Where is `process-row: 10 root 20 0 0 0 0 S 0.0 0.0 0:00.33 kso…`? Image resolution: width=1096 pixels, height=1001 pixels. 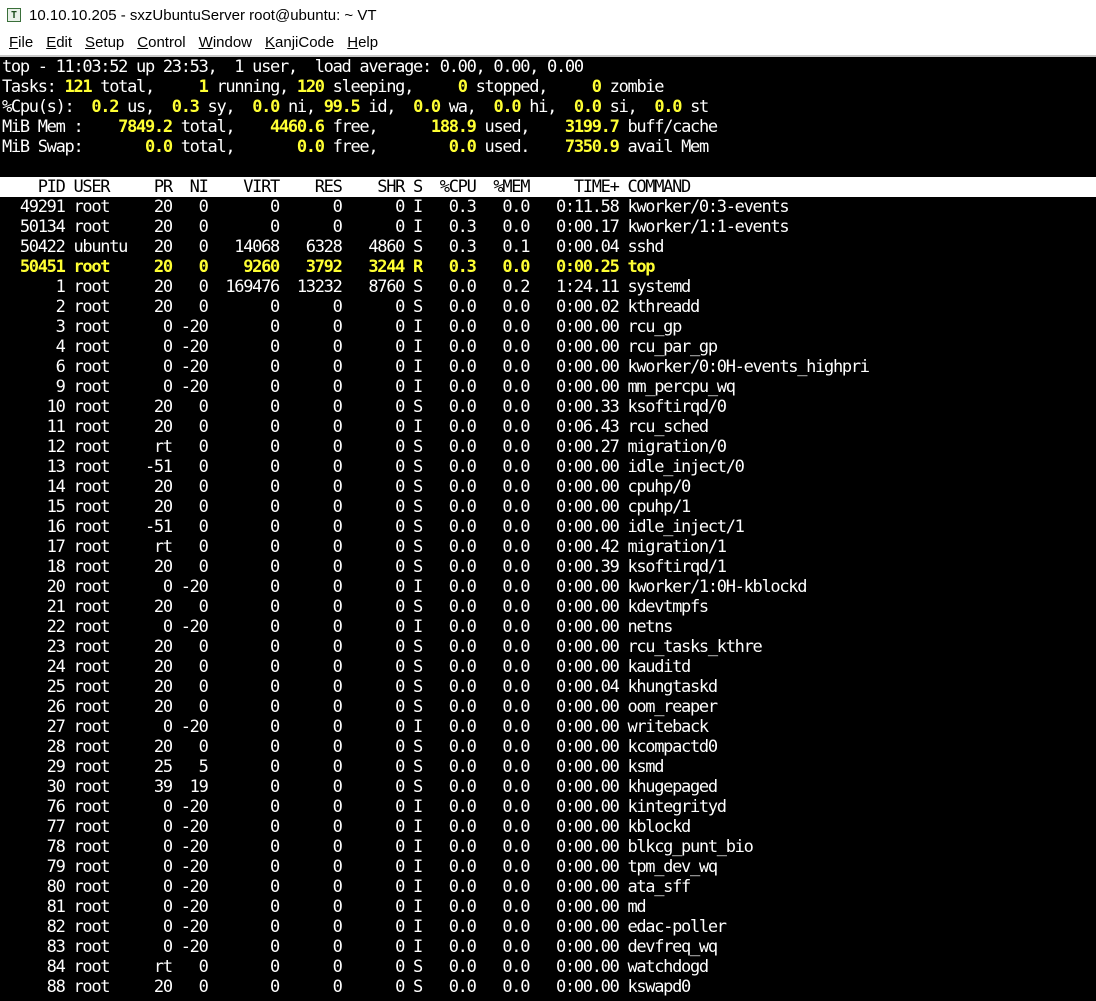
process-row: 10 root 20 0 0 0 0 S 0.0 0.0 0:00.33 kso… is located at coordinates (364, 407).